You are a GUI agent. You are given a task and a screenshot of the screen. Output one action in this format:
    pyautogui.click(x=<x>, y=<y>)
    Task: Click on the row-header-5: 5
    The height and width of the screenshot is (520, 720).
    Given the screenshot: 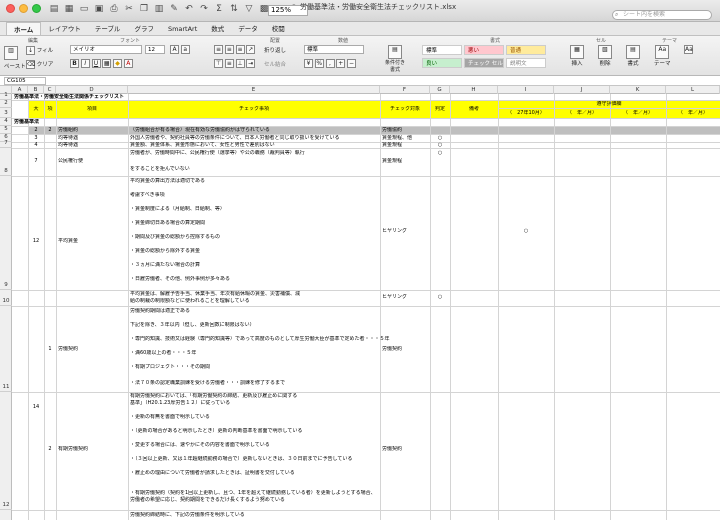 What is the action you would take?
    pyautogui.click(x=6, y=130)
    